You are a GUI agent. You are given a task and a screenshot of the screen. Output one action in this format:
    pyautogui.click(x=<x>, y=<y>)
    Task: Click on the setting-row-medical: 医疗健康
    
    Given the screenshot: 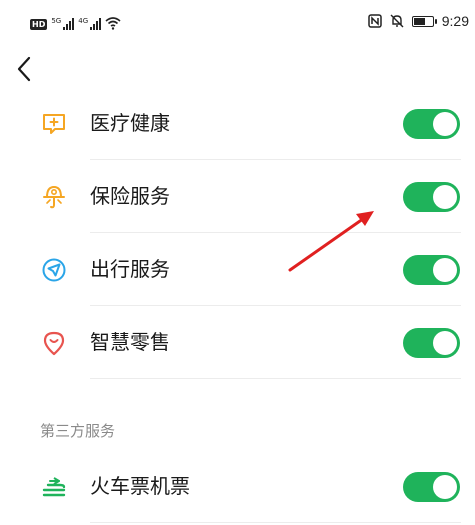 What is the action you would take?
    pyautogui.click(x=237, y=123)
    